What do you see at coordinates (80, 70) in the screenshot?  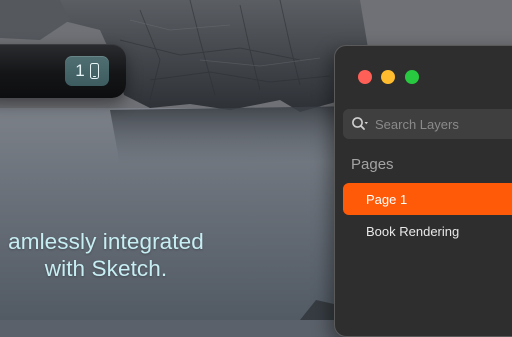 I see `device-count: 1` at bounding box center [80, 70].